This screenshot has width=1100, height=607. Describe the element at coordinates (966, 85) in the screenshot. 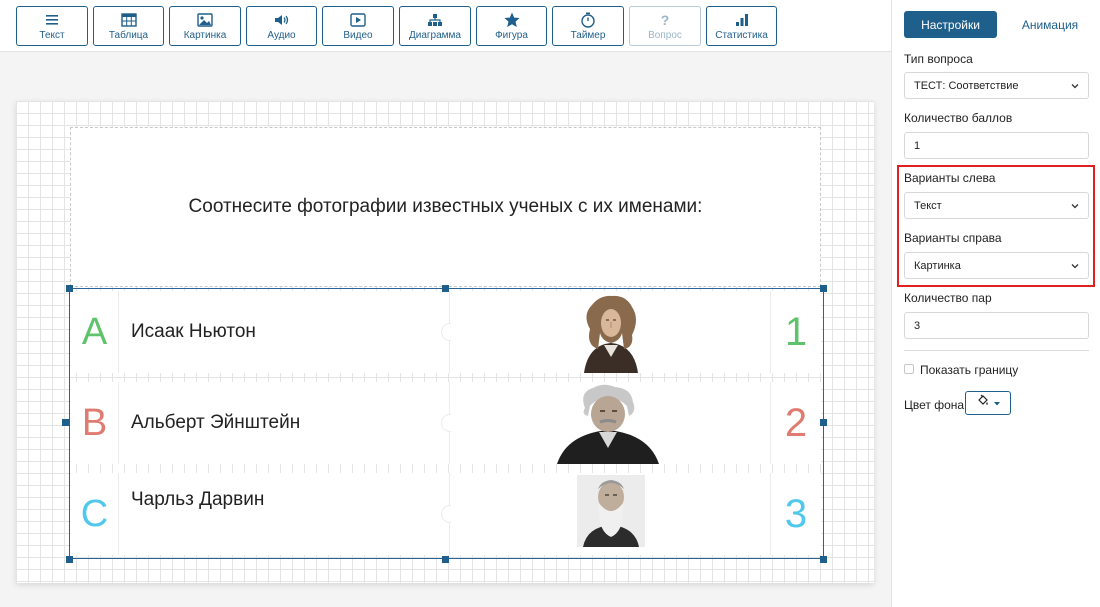

I see `question-type-value: ТЕСТ: Соответствие` at that location.